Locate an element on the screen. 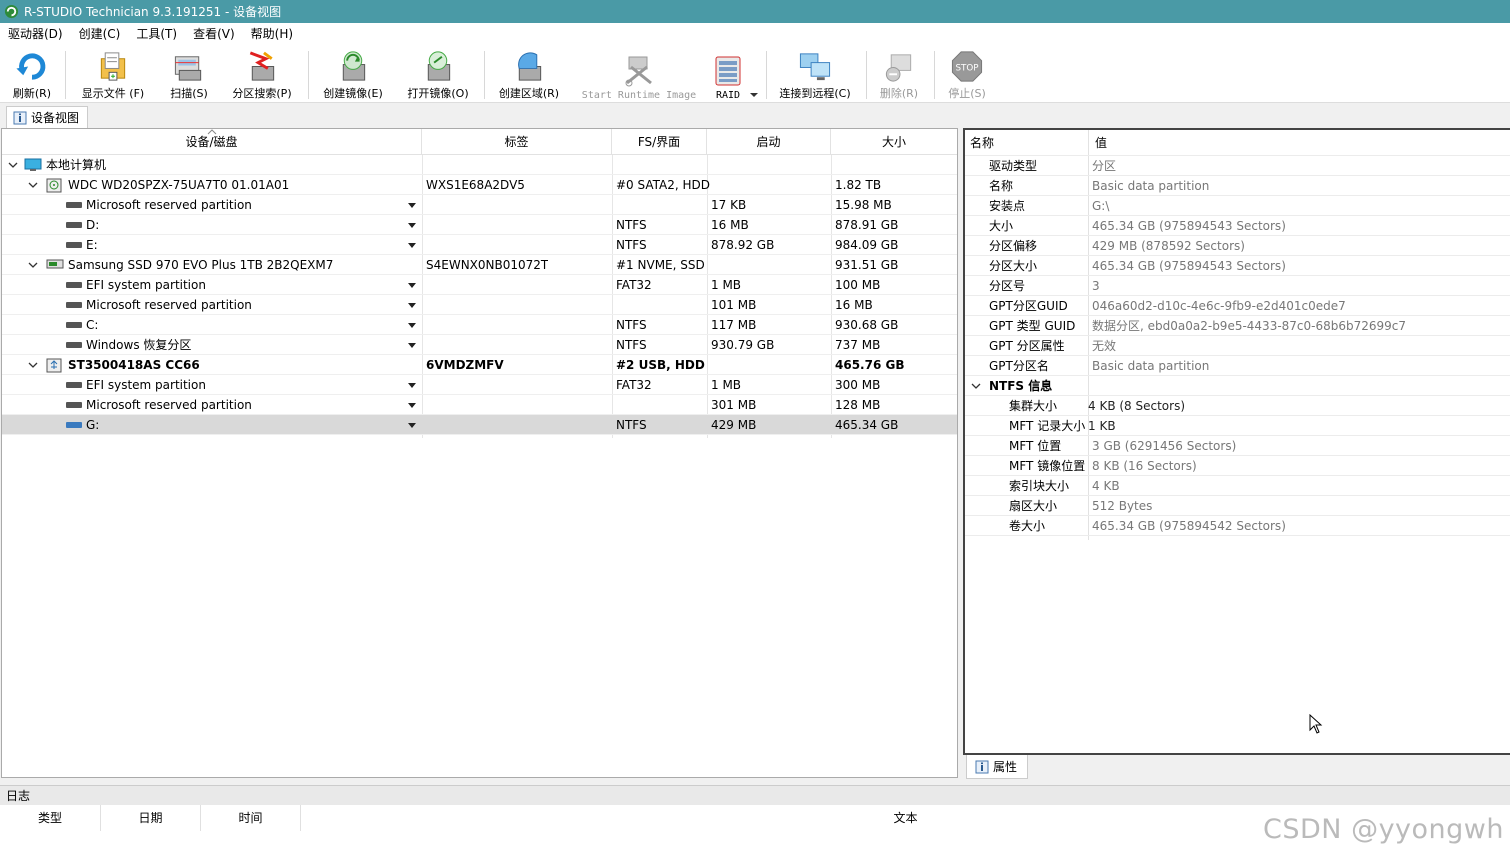 The width and height of the screenshot is (1510, 860). tree-item-start: 878.92 GB is located at coordinates (743, 245).